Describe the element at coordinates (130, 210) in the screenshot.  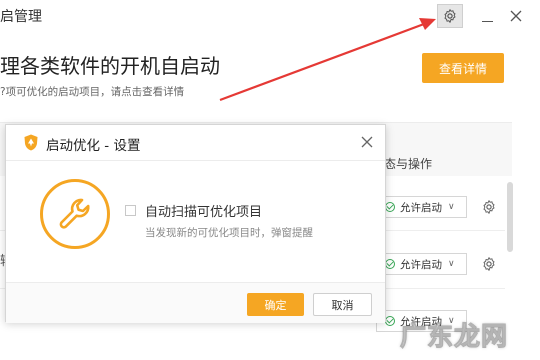
I see `auto-scan-checkbox` at that location.